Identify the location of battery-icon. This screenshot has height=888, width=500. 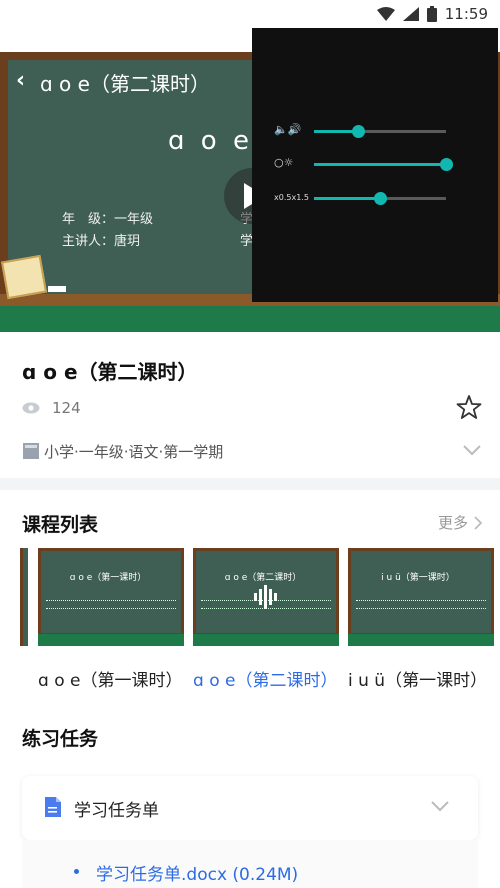
(431, 14).